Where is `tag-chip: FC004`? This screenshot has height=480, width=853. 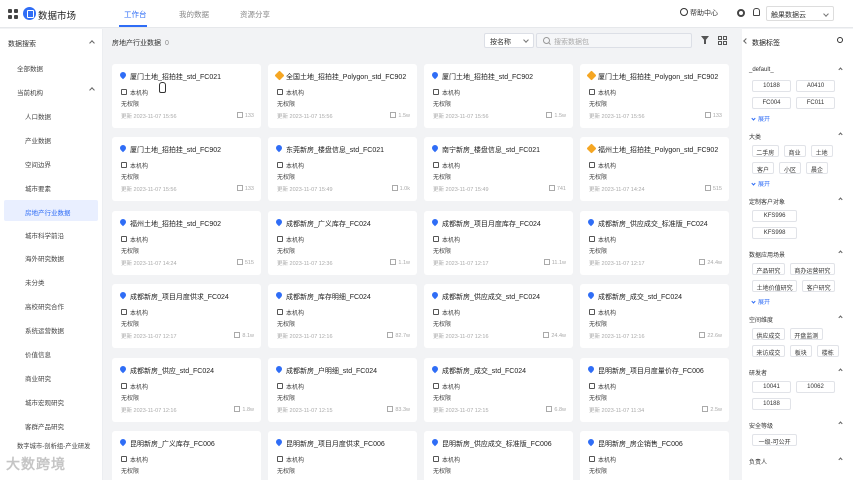
tag-chip: FC004 is located at coordinates (771, 103).